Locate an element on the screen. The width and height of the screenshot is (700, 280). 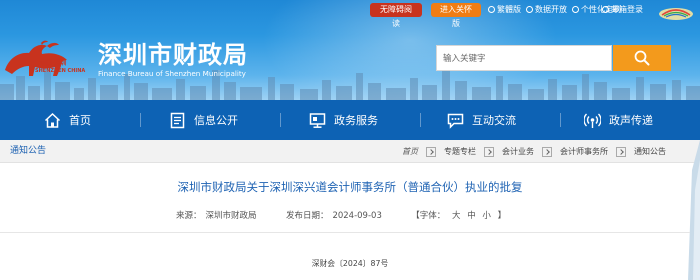
language-icon is located at coordinates (491, 9).